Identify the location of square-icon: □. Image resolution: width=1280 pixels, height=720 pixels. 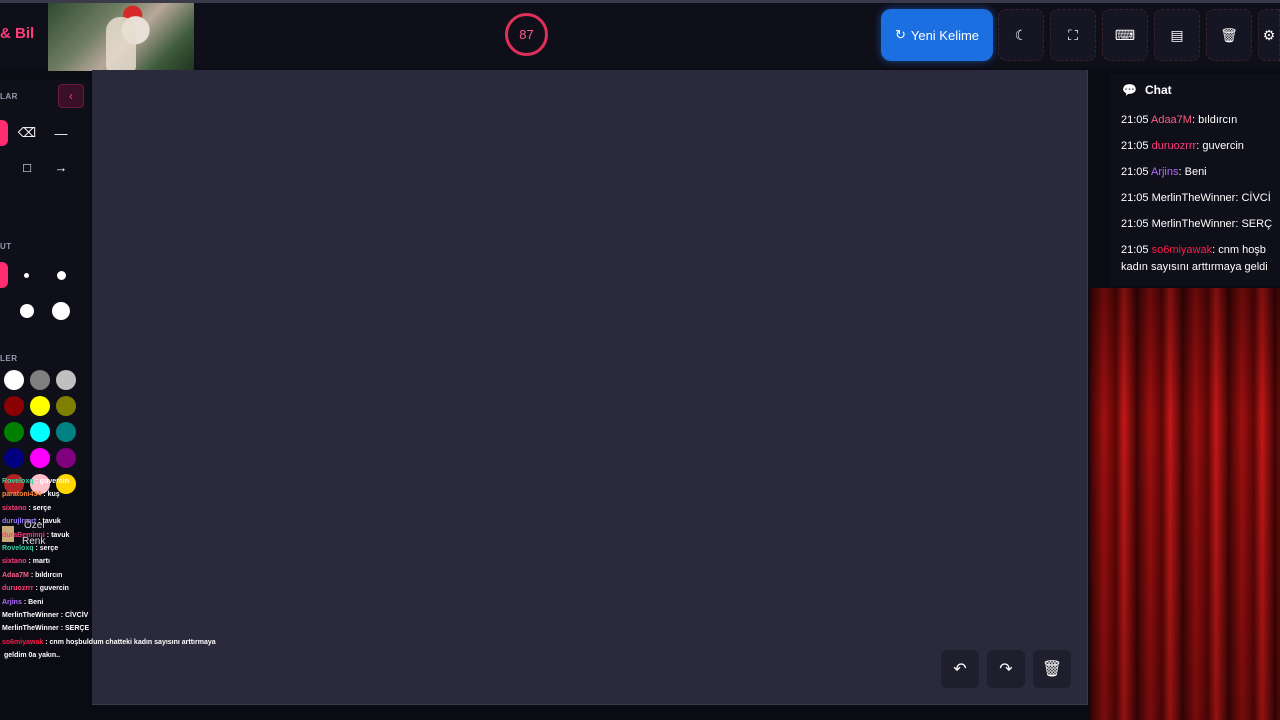
(27, 167).